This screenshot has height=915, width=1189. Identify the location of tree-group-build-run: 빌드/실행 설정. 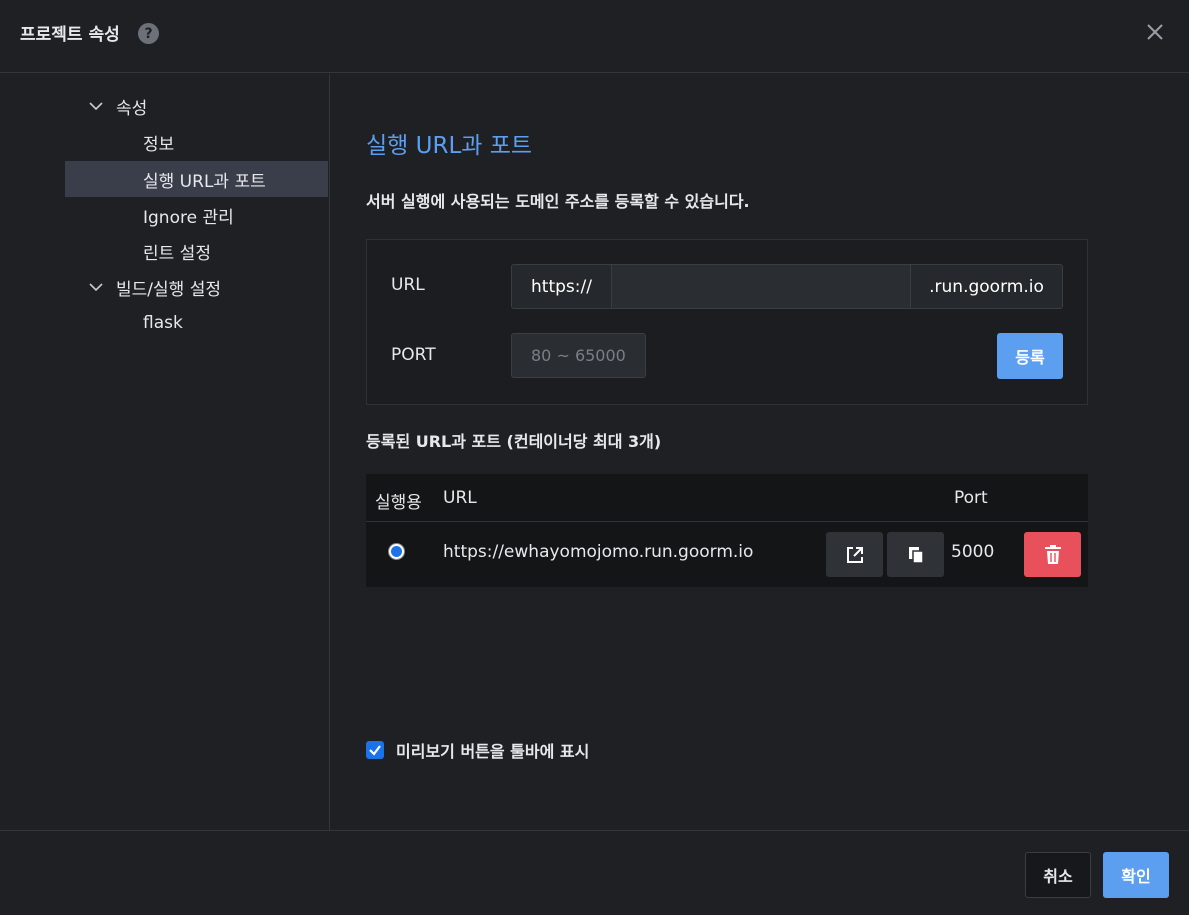
(208, 287).